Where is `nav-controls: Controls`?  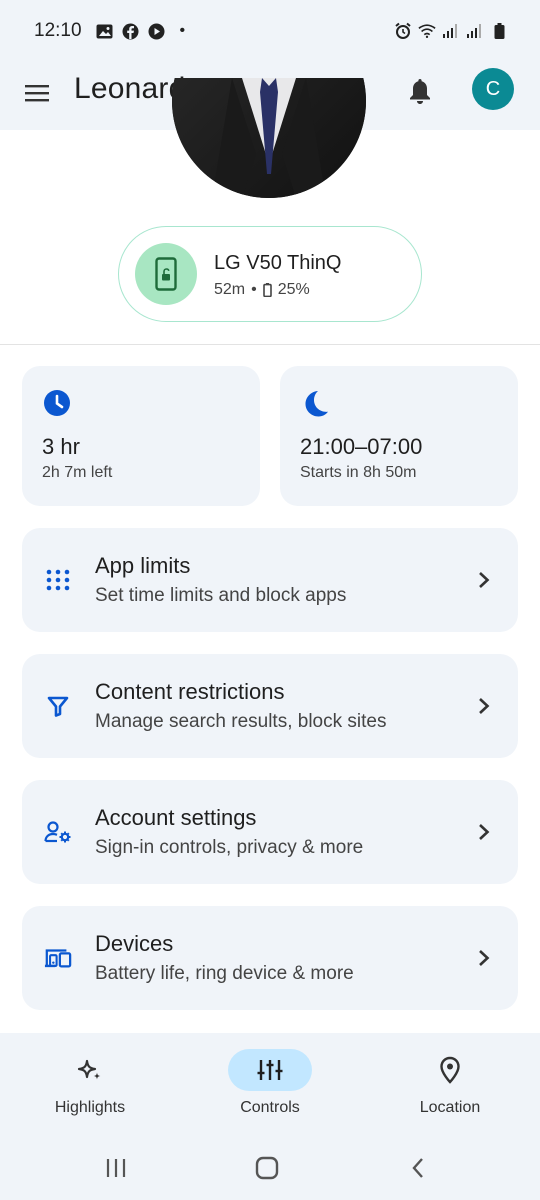 nav-controls: Controls is located at coordinates (270, 1083).